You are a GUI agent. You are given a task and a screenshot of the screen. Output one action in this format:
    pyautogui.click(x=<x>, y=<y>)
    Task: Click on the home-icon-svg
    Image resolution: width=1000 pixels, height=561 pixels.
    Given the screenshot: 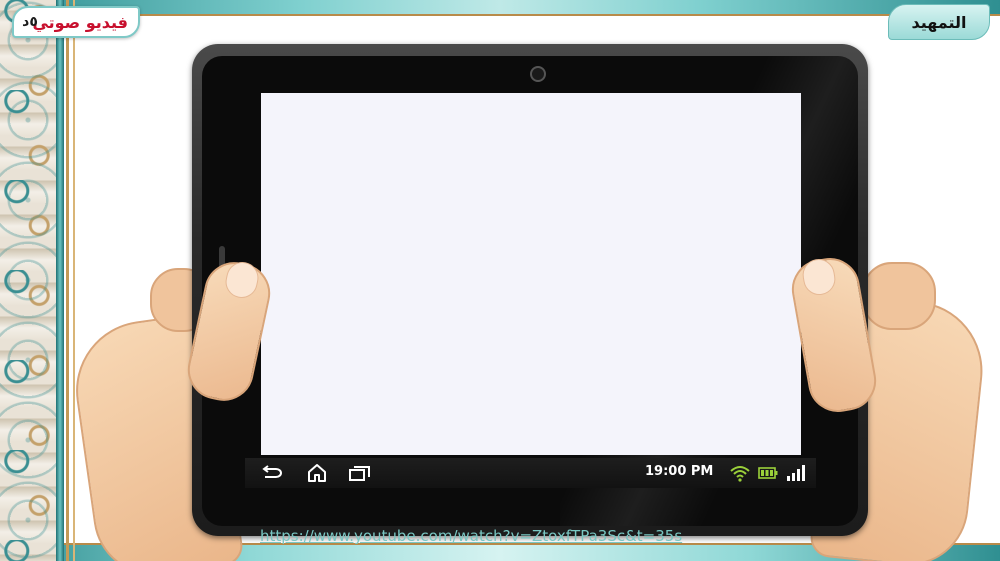 What is the action you would take?
    pyautogui.click(x=317, y=473)
    